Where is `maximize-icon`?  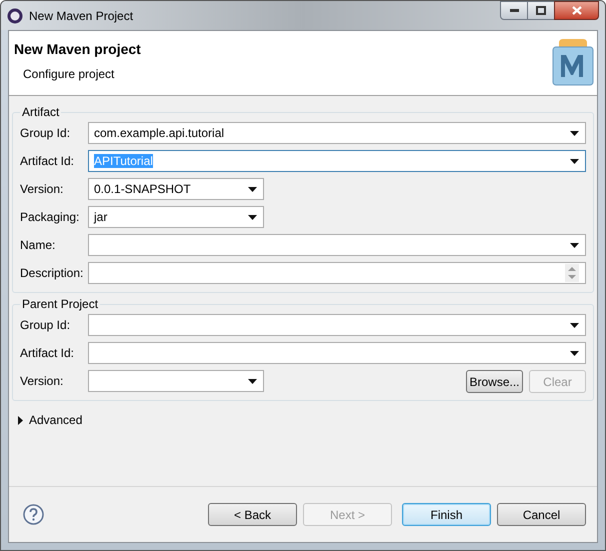
maximize-icon is located at coordinates (541, 10).